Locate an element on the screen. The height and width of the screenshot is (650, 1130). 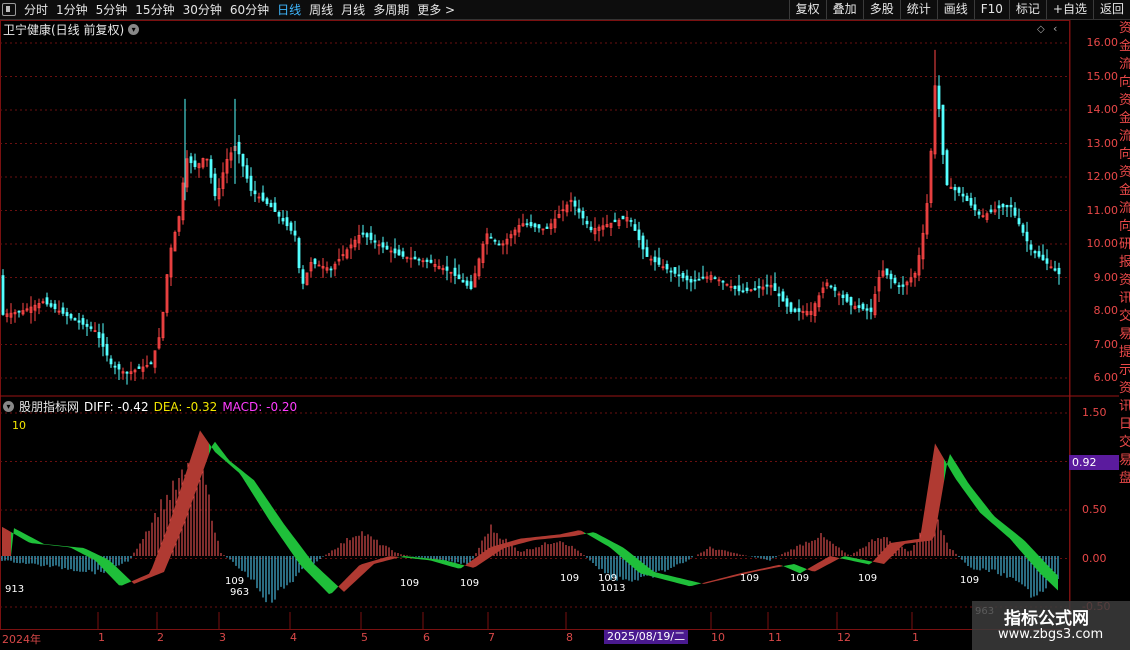
period-tab: 月线 is located at coordinates (353, 9).